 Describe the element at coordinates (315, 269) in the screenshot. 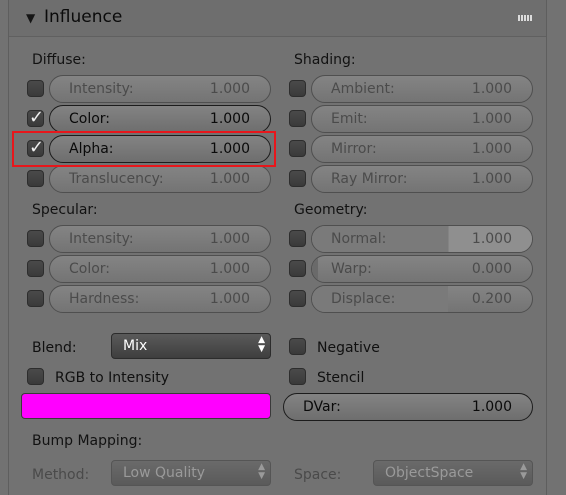

I see `slider-fill` at that location.